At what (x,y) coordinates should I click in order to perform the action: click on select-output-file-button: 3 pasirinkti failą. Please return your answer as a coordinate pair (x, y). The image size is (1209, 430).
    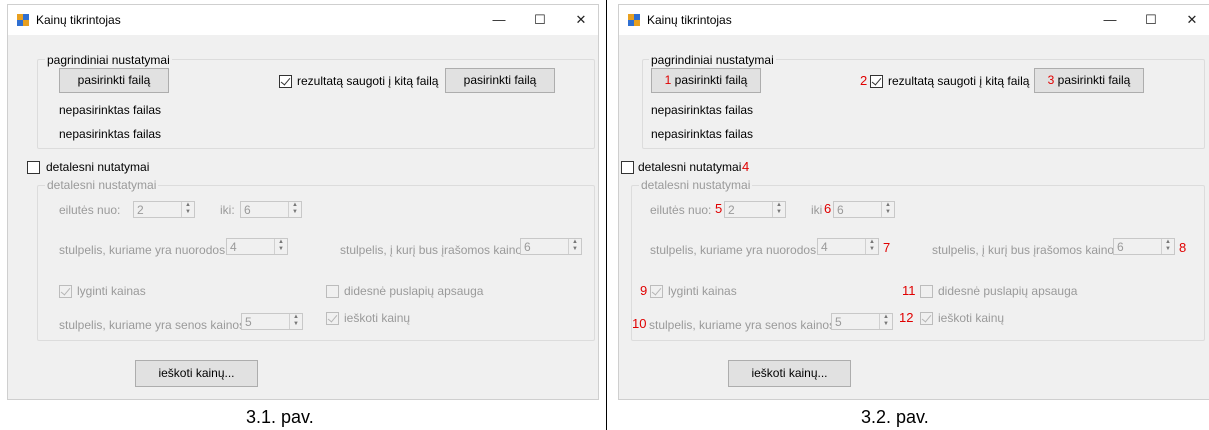
    Looking at the image, I should click on (1089, 80).